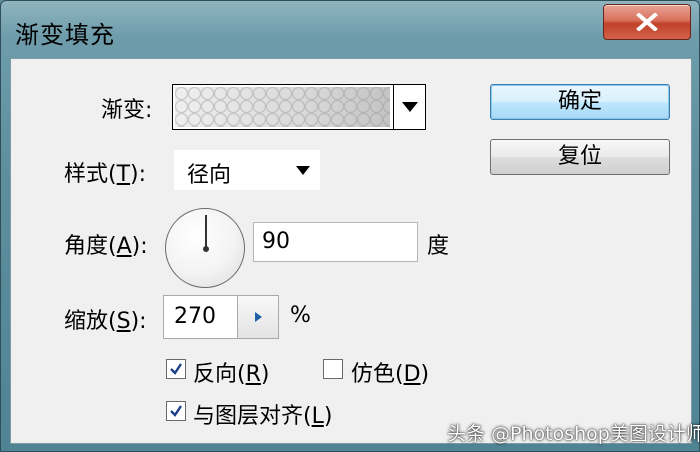 This screenshot has width=700, height=452. What do you see at coordinates (219, 374) in the screenshot?
I see `reverse-label-prefix: 反向(` at bounding box center [219, 374].